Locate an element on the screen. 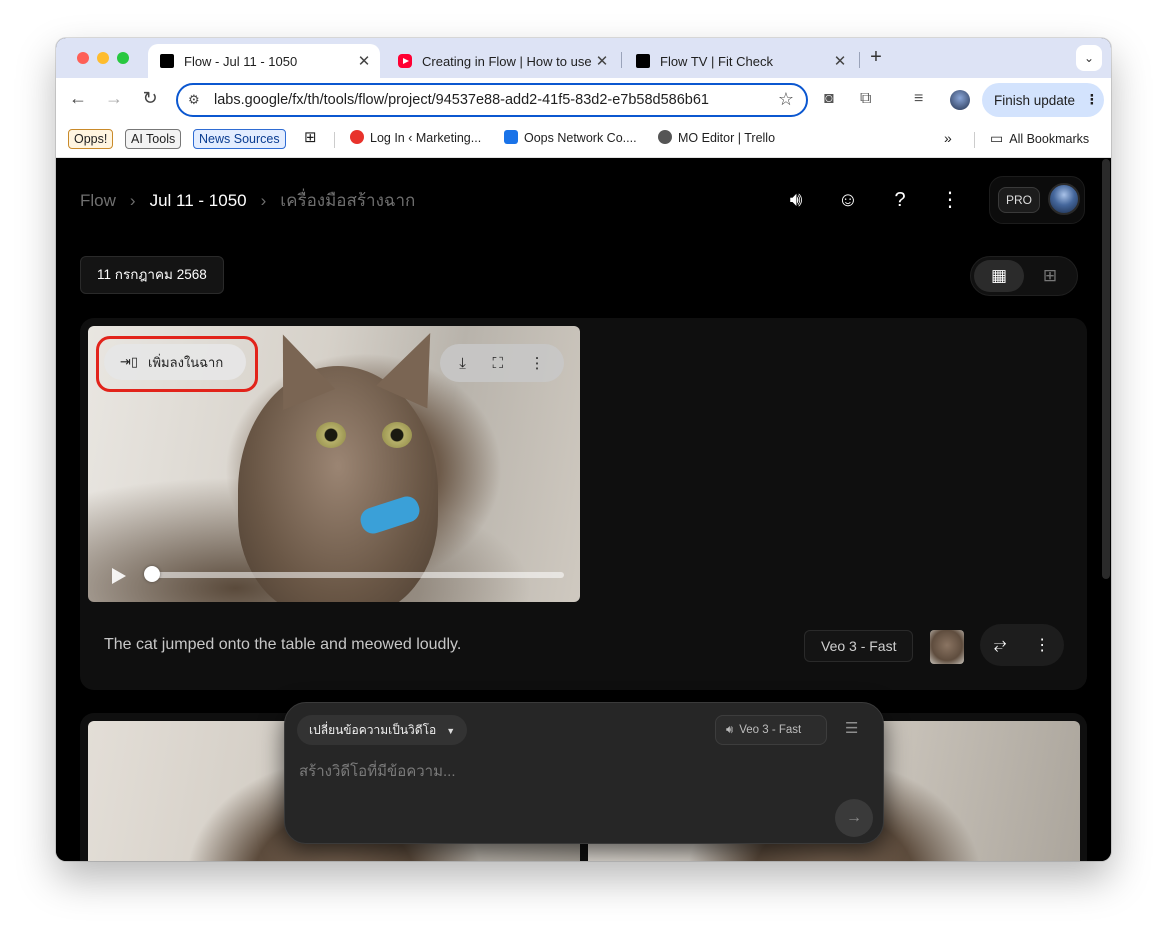 The height and width of the screenshot is (936, 1167). video-progress-thumb is located at coordinates (152, 574).